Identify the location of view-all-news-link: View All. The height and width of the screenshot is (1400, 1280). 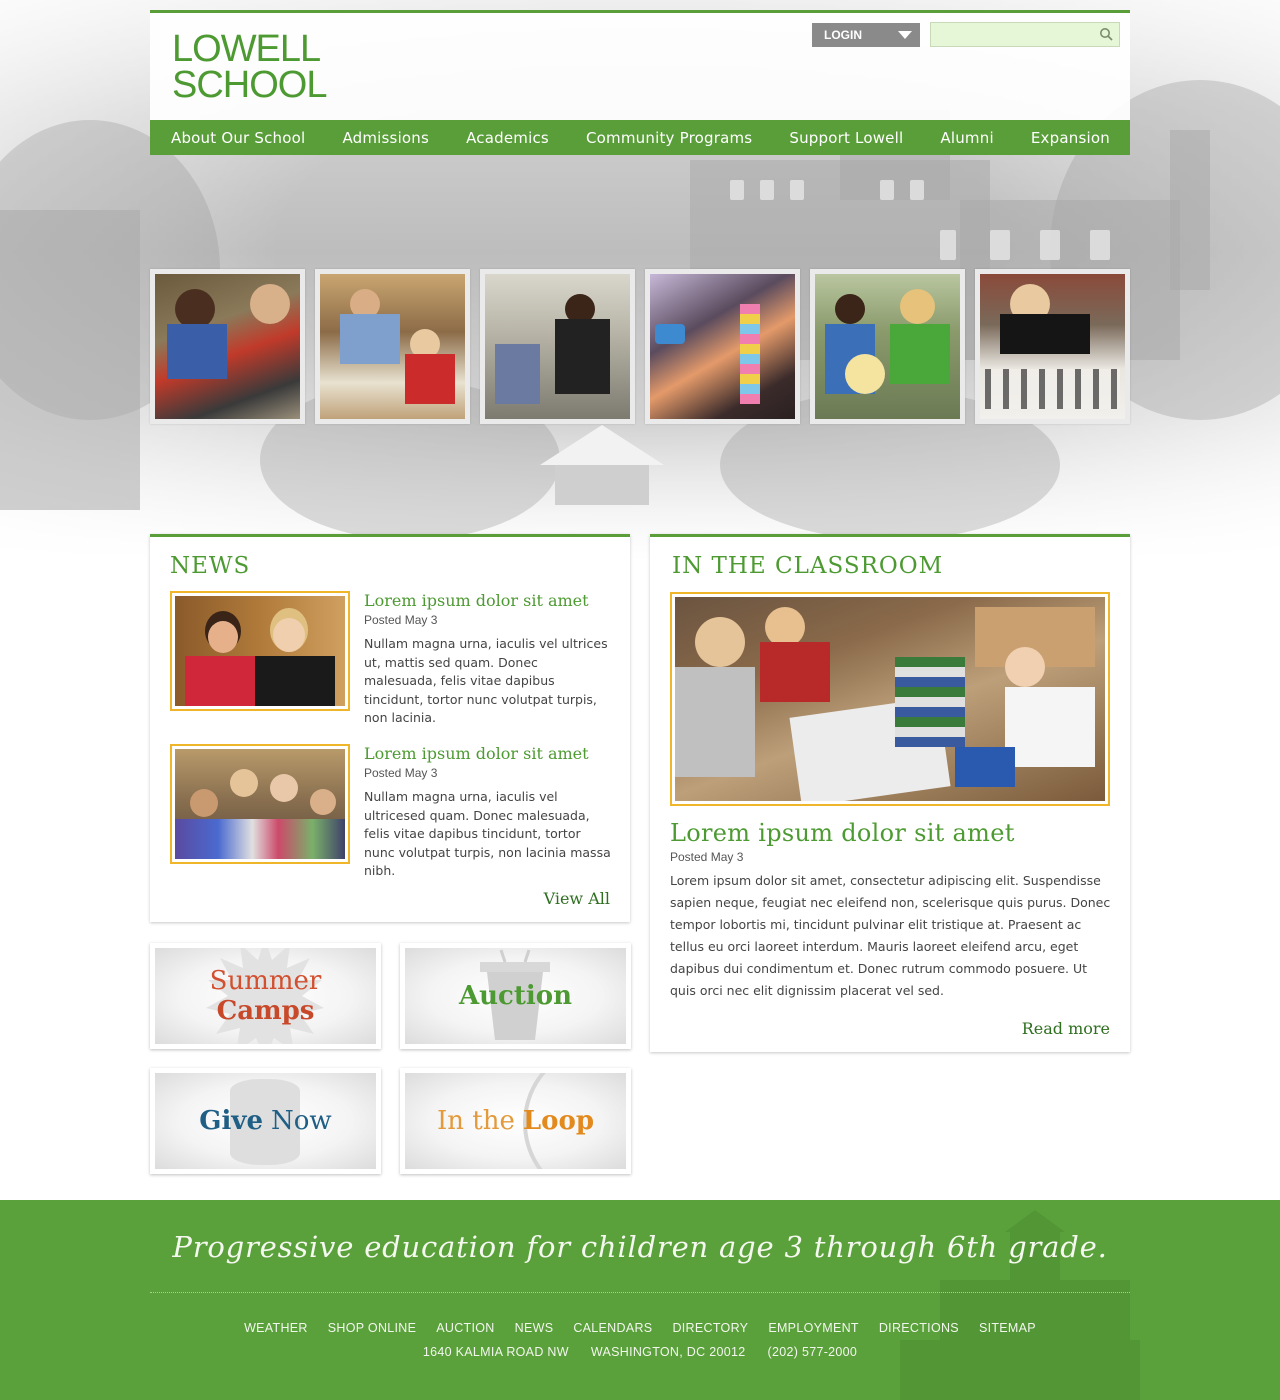
(577, 898).